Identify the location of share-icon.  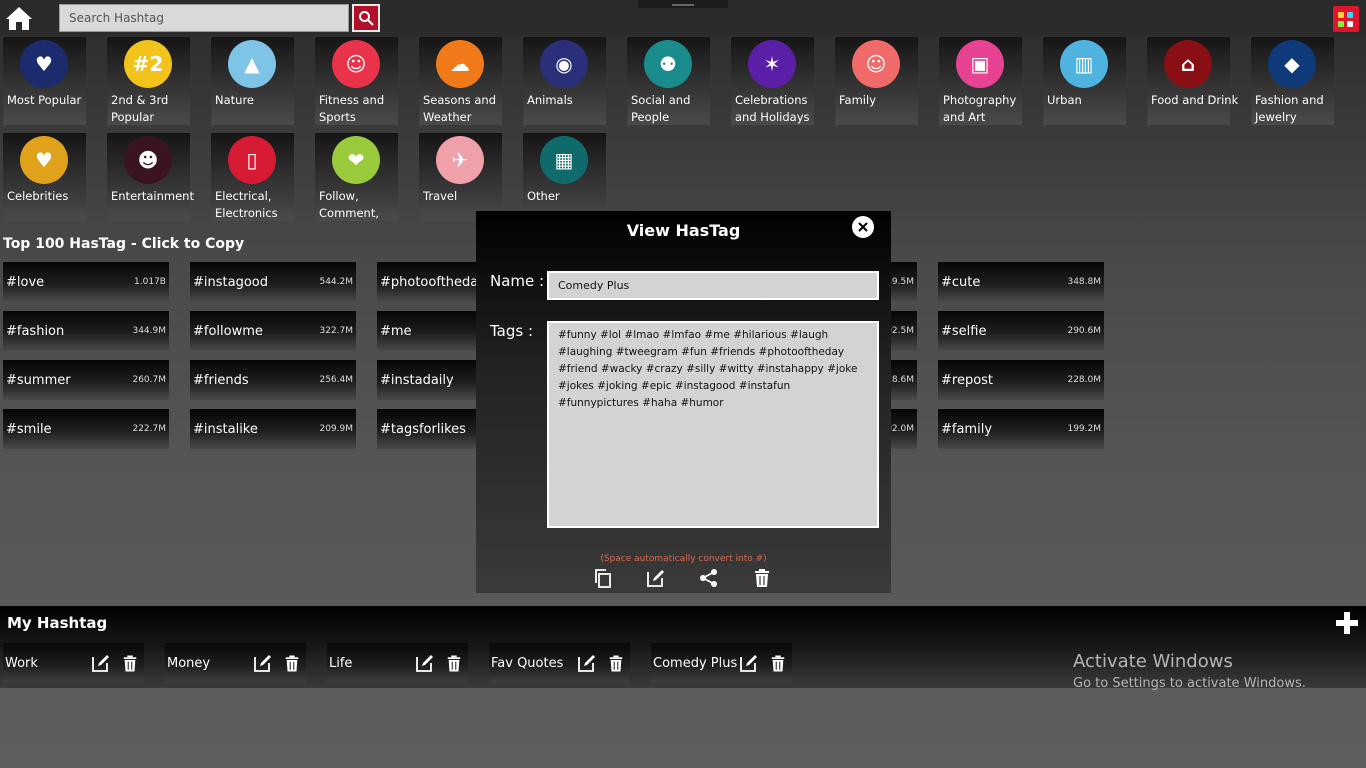
(708, 578).